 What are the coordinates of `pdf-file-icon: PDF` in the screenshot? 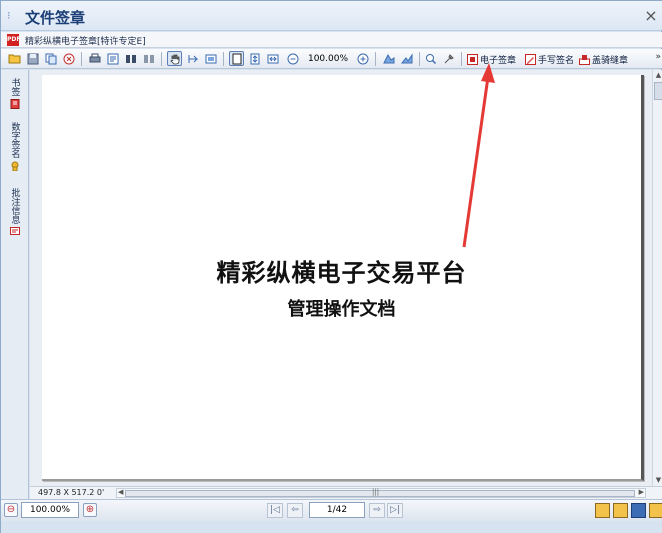 It's located at (13, 40).